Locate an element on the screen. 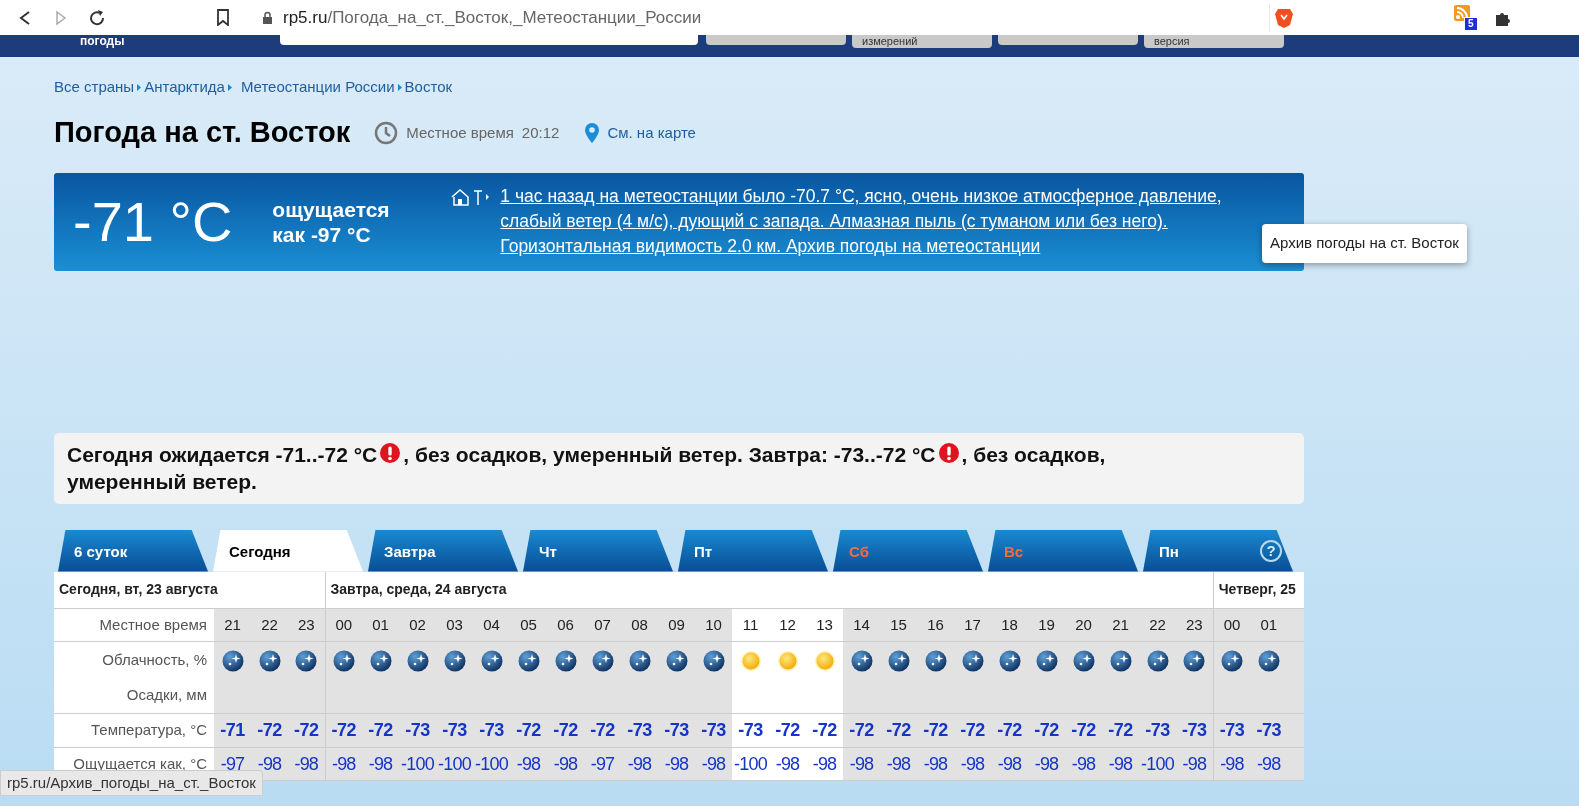  feels-like-cell: -97 is located at coordinates (602, 764).